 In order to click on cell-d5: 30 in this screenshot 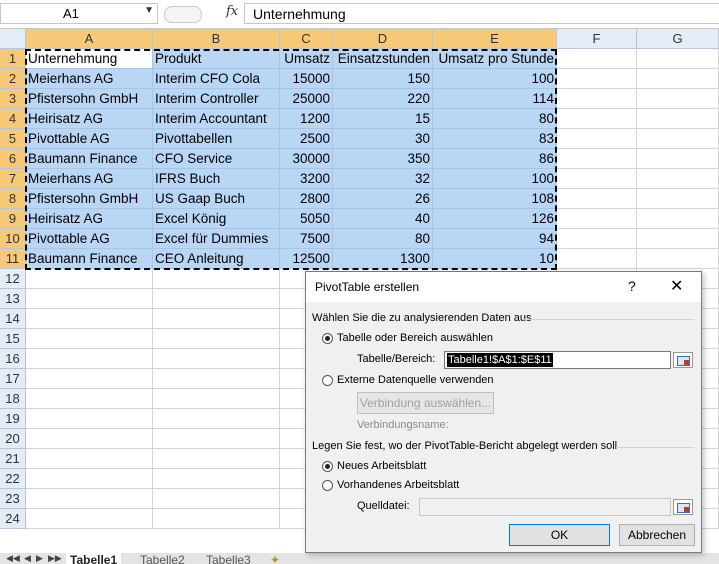, I will do `click(383, 139)`.